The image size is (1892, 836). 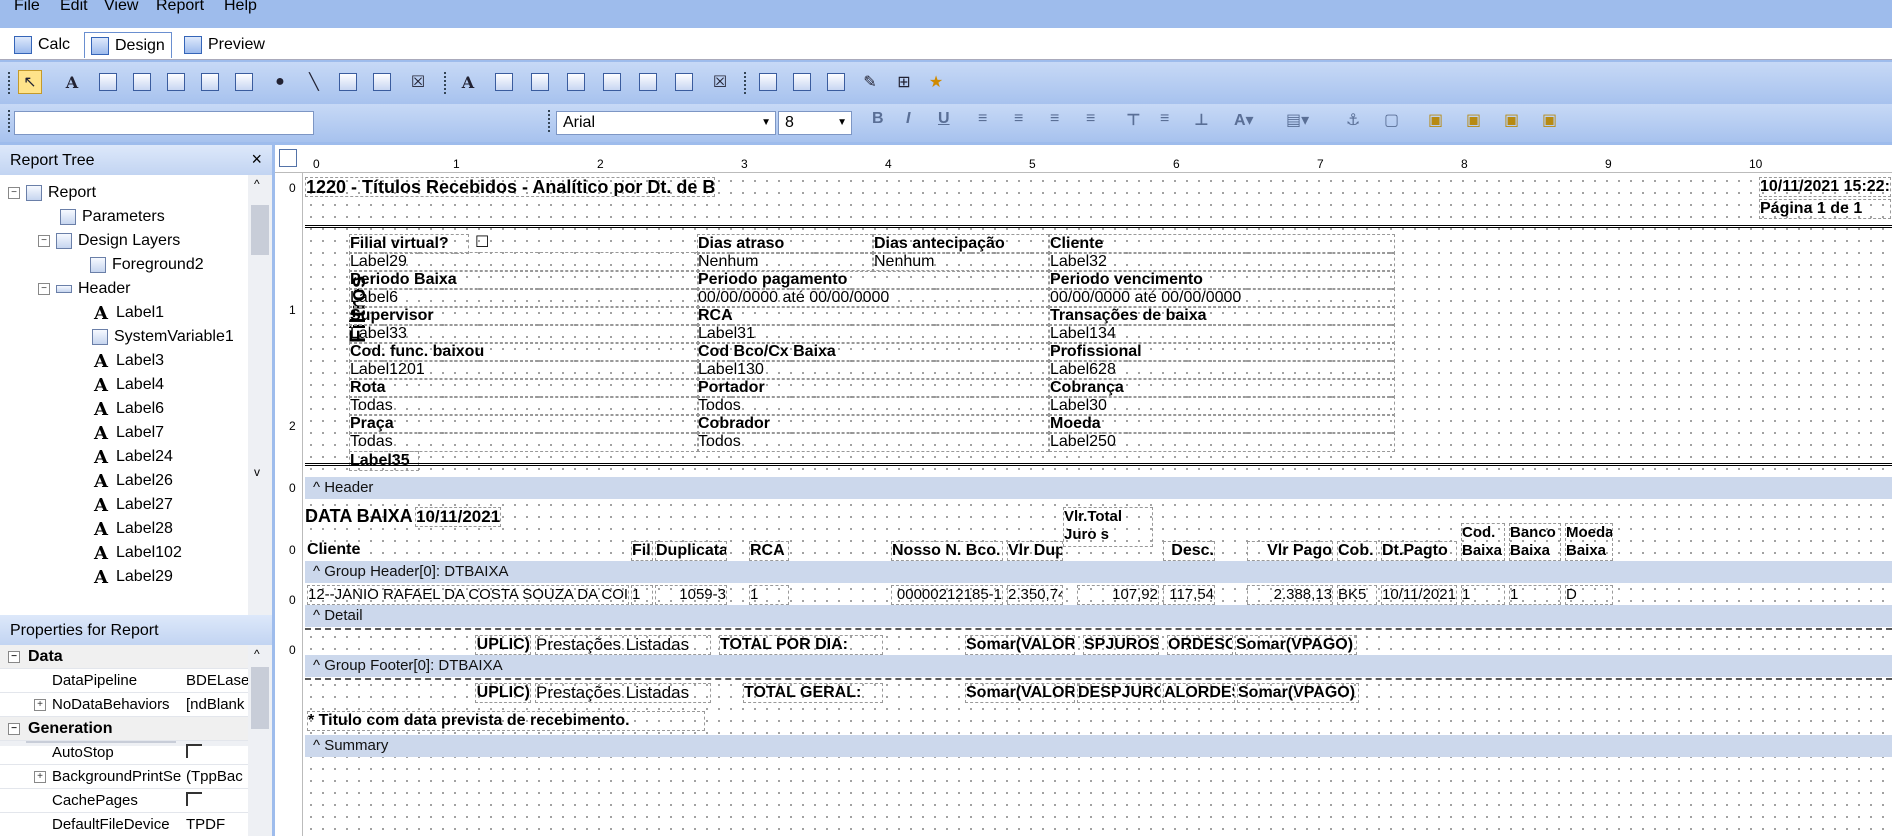 What do you see at coordinates (524, 316) in the screenshot?
I see `filter-supervisor-label: Supervisor` at bounding box center [524, 316].